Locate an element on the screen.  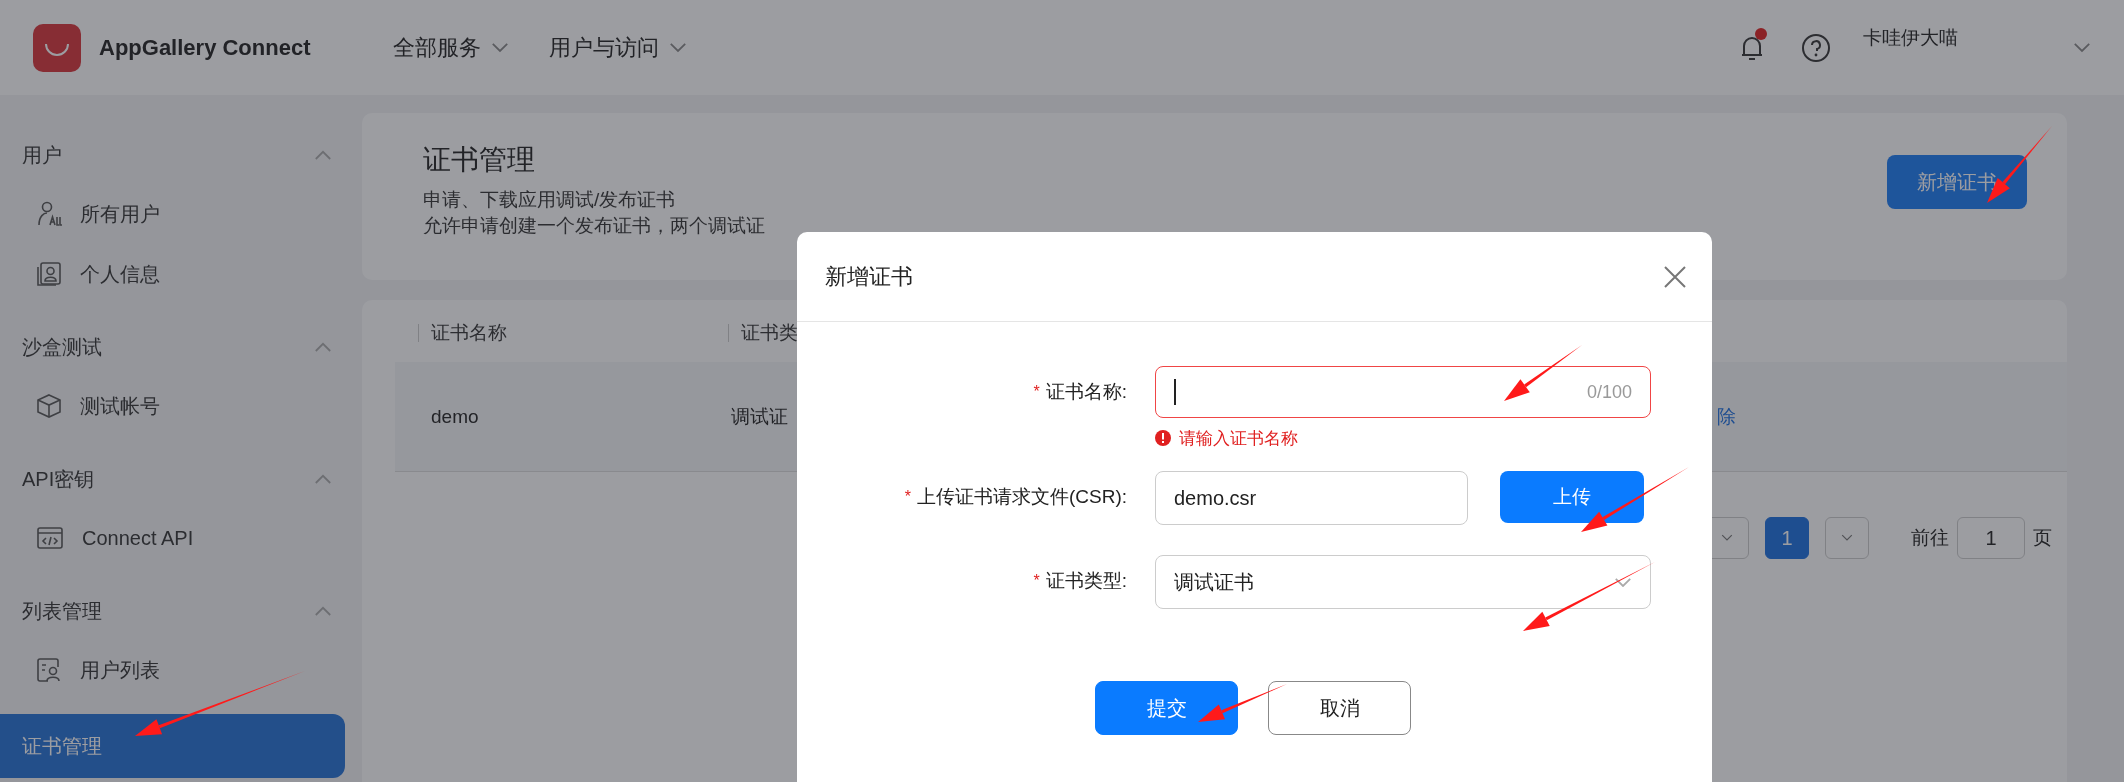
table-cell-text: demo is located at coordinates (455, 416).